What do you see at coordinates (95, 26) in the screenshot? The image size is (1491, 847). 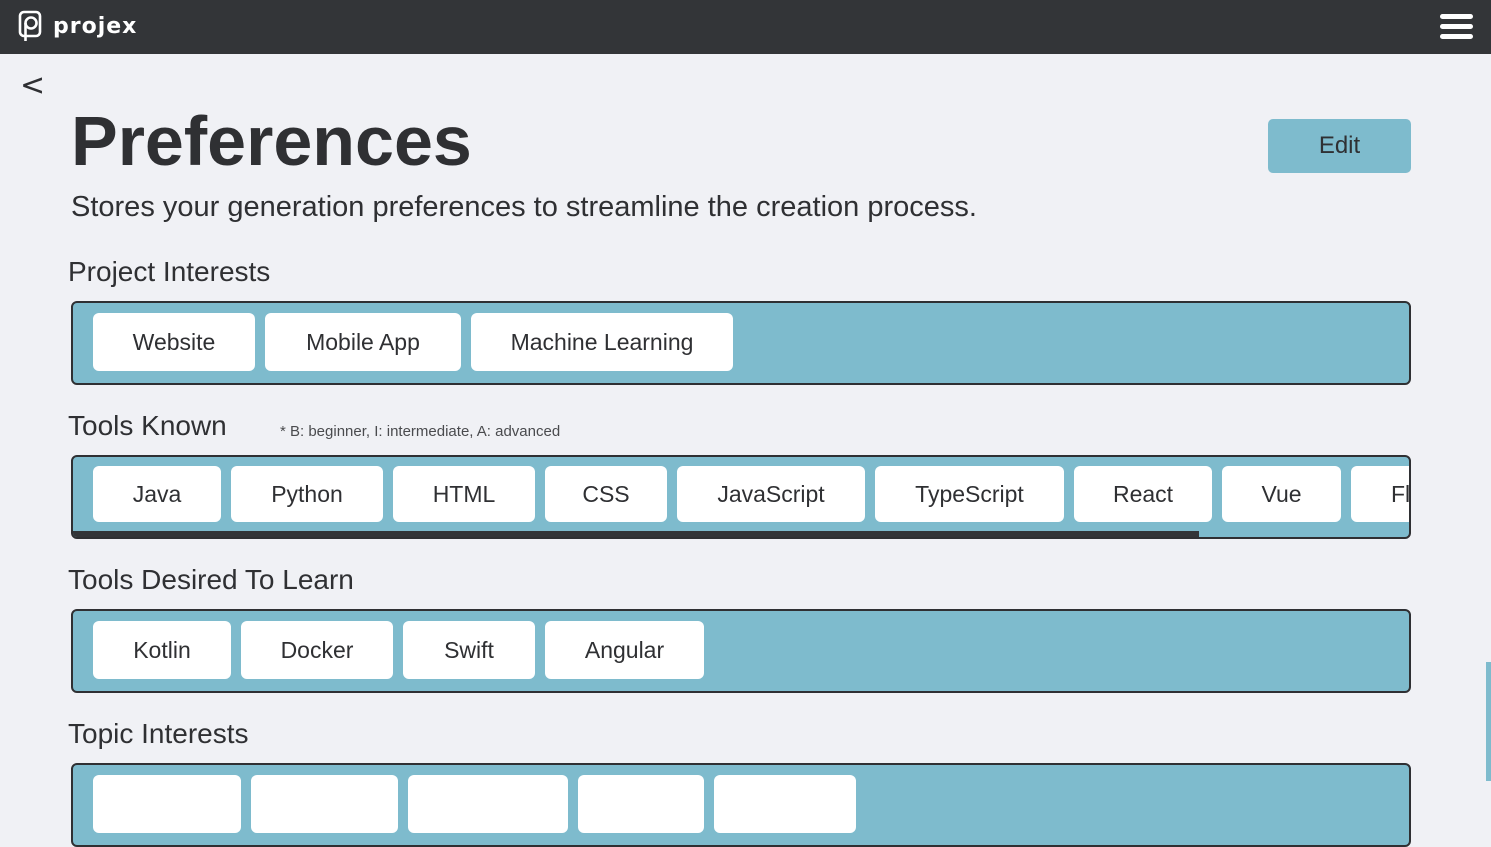 I see `brand-name: projex` at bounding box center [95, 26].